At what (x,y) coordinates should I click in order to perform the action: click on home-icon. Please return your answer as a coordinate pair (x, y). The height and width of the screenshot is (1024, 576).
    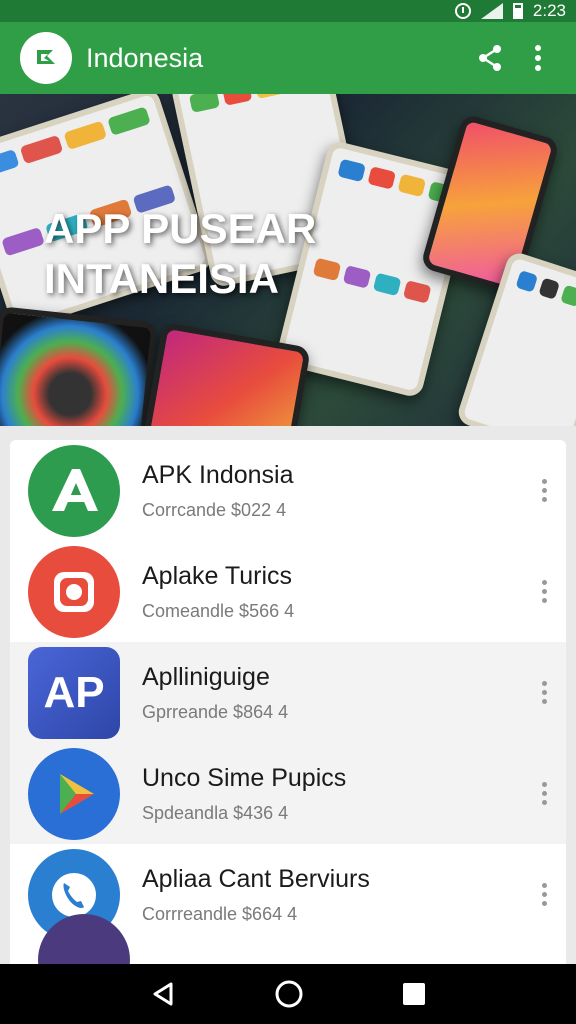
    Looking at the image, I should click on (289, 994).